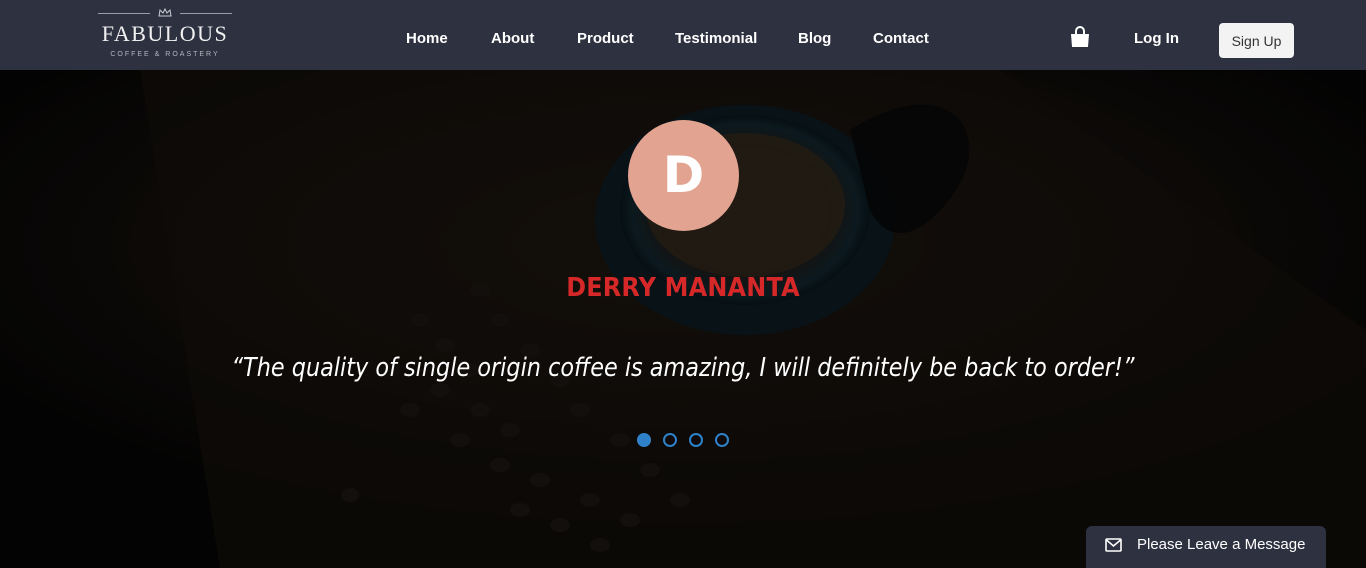 This screenshot has height=568, width=1366. Describe the element at coordinates (716, 39) in the screenshot. I see `nav-testimonial: Testimonial` at that location.